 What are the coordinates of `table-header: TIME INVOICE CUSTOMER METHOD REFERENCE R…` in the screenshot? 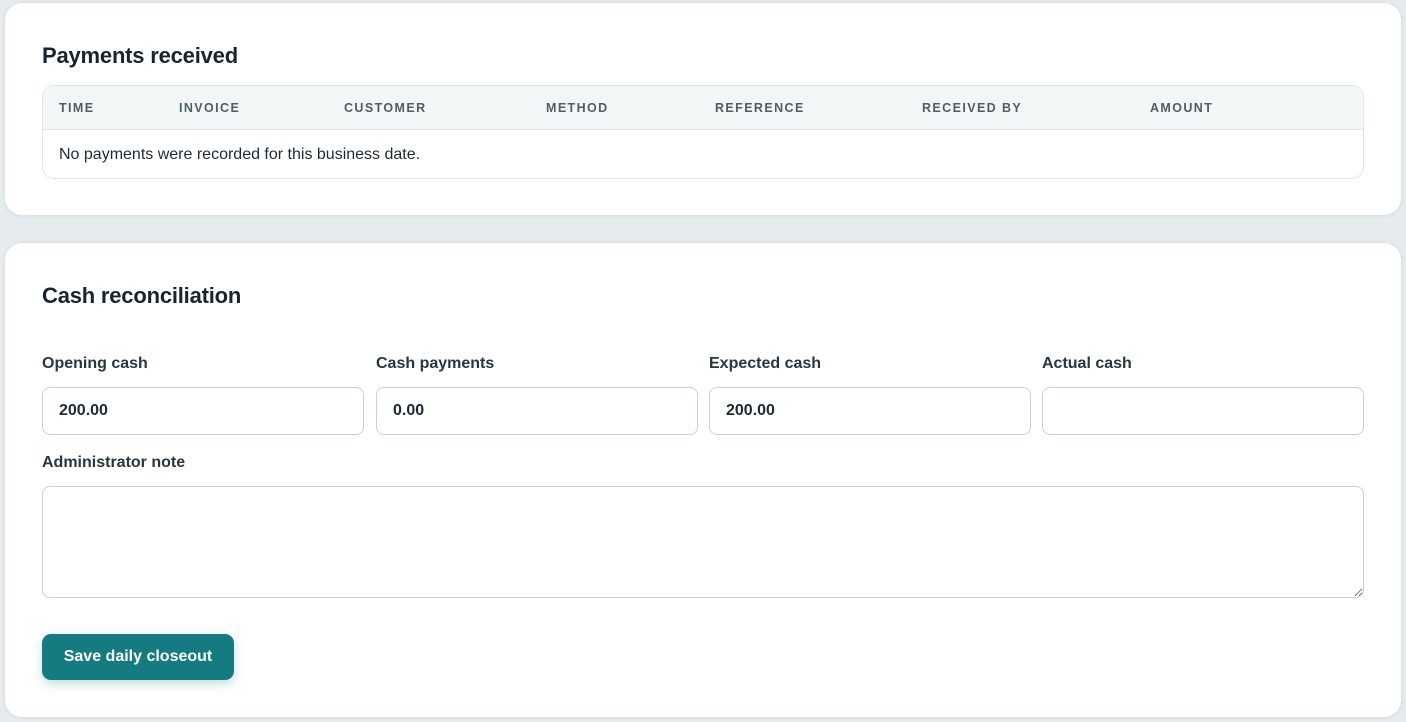 It's located at (703, 108).